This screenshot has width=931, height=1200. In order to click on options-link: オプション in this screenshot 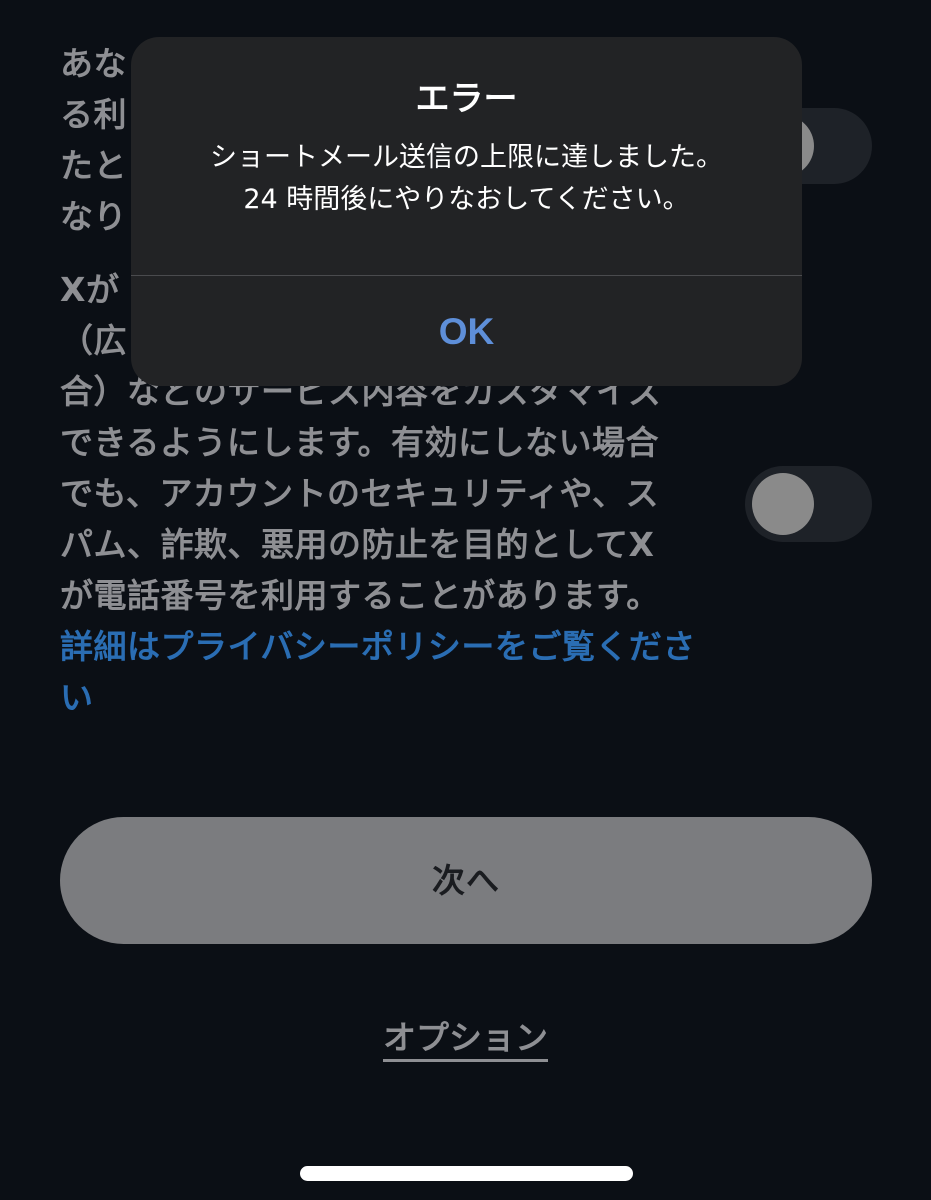, I will do `click(465, 1038)`.